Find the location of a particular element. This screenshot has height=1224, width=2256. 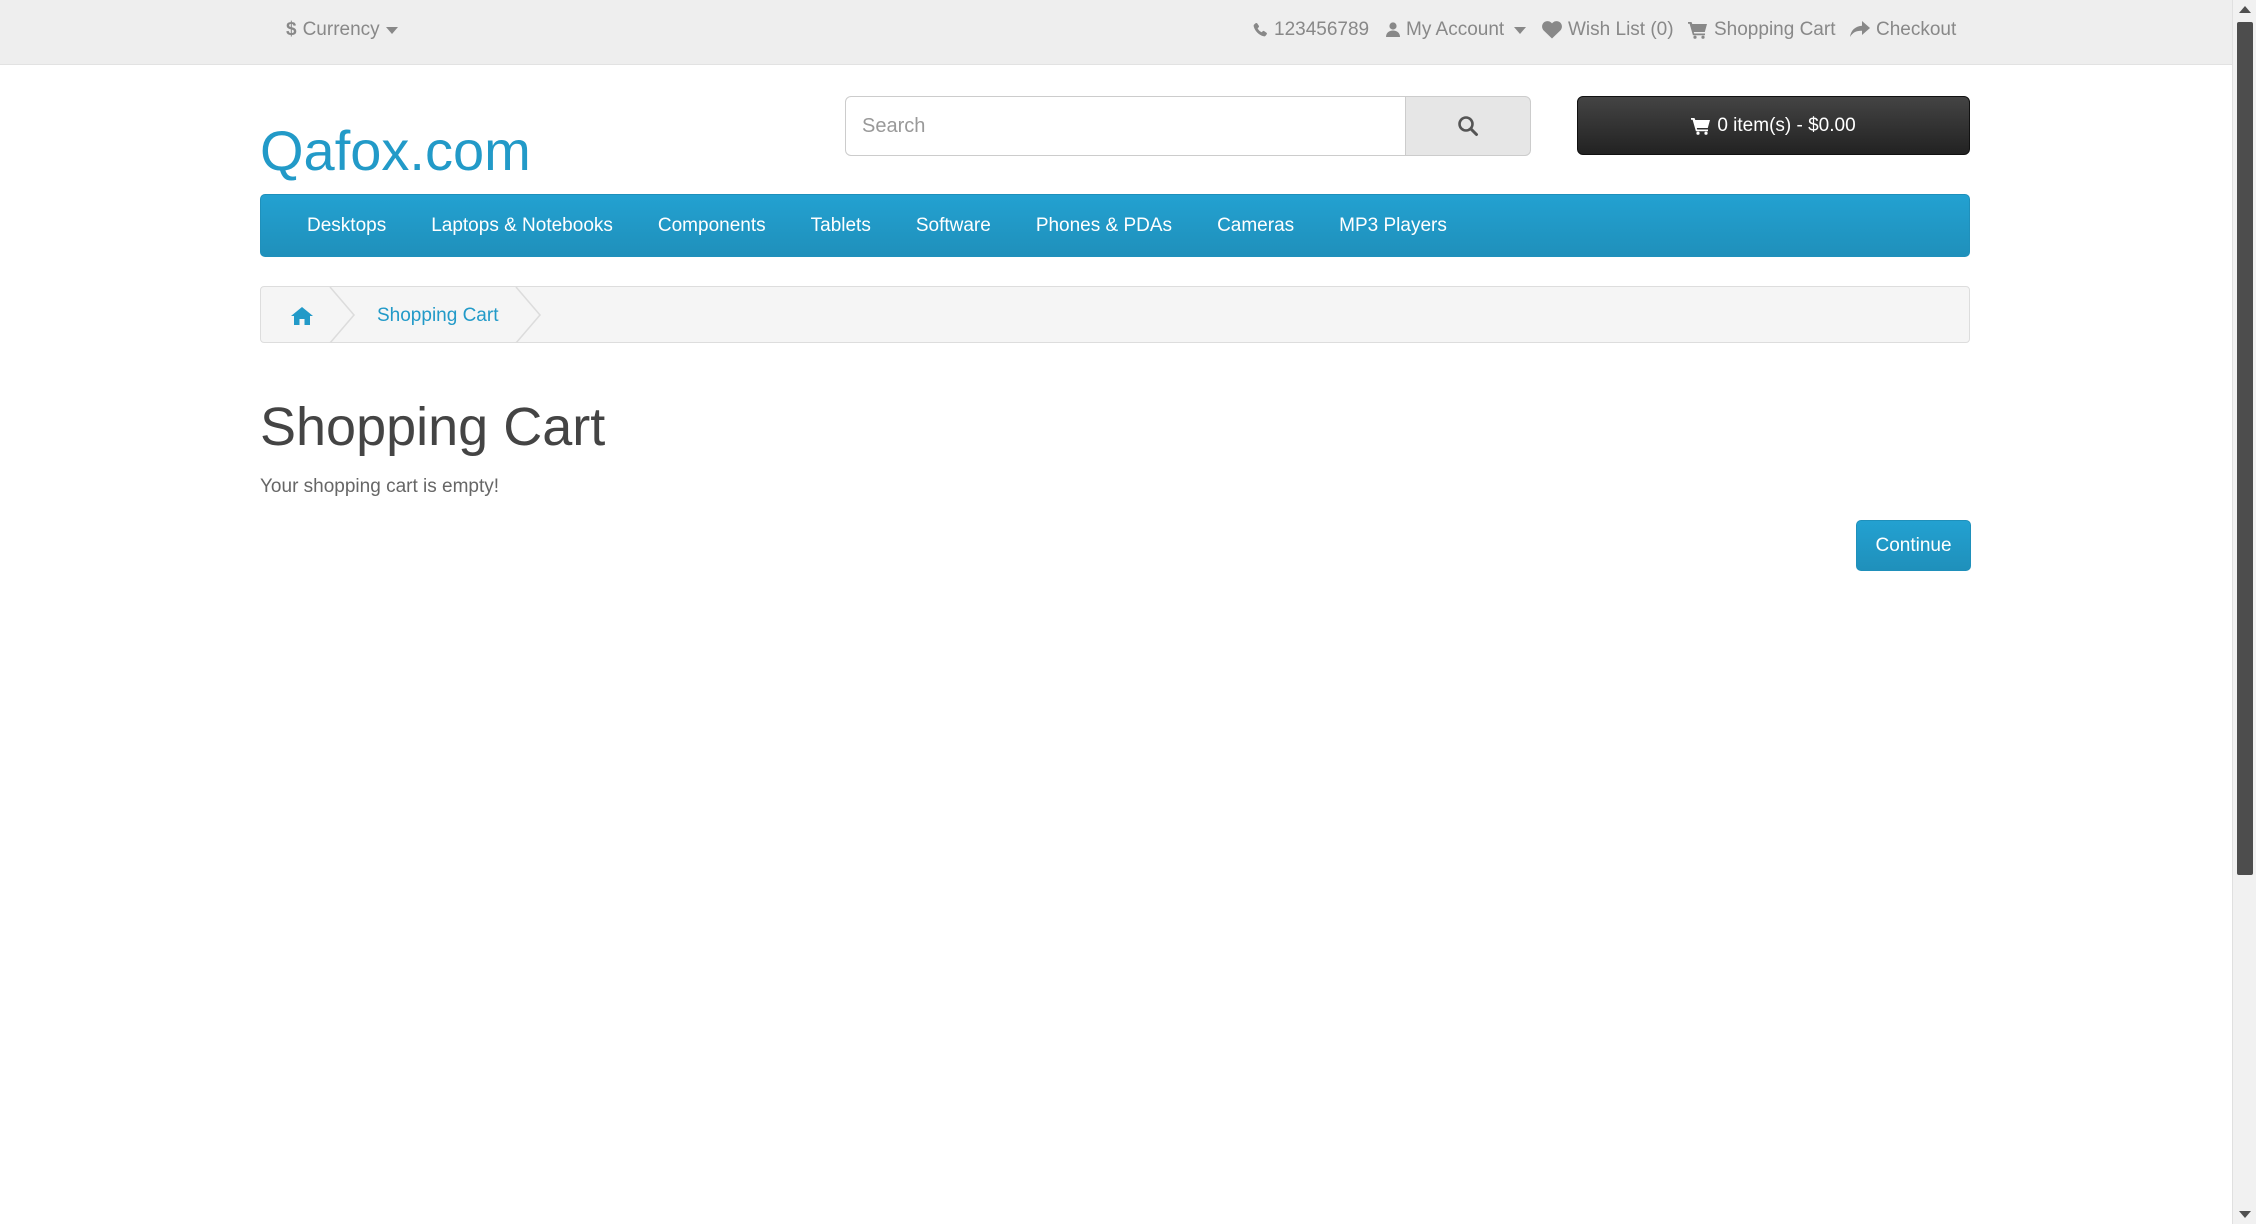

search-button is located at coordinates (1468, 126).